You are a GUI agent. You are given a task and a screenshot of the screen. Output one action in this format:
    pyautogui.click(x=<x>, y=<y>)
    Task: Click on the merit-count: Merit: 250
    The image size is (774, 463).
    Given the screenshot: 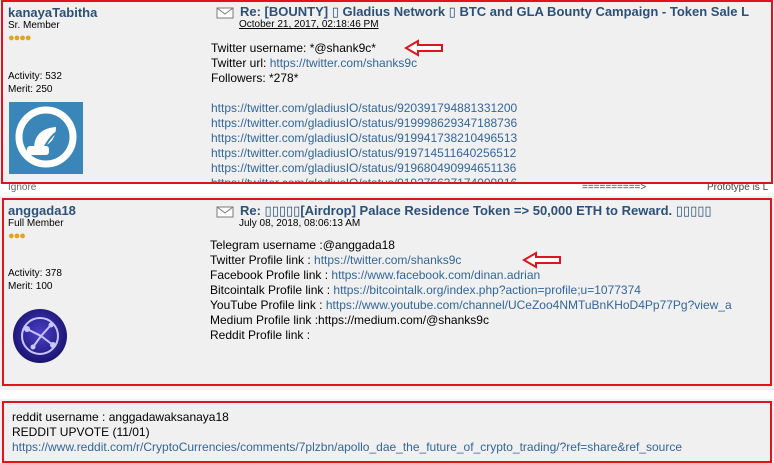 What is the action you would take?
    pyautogui.click(x=30, y=89)
    